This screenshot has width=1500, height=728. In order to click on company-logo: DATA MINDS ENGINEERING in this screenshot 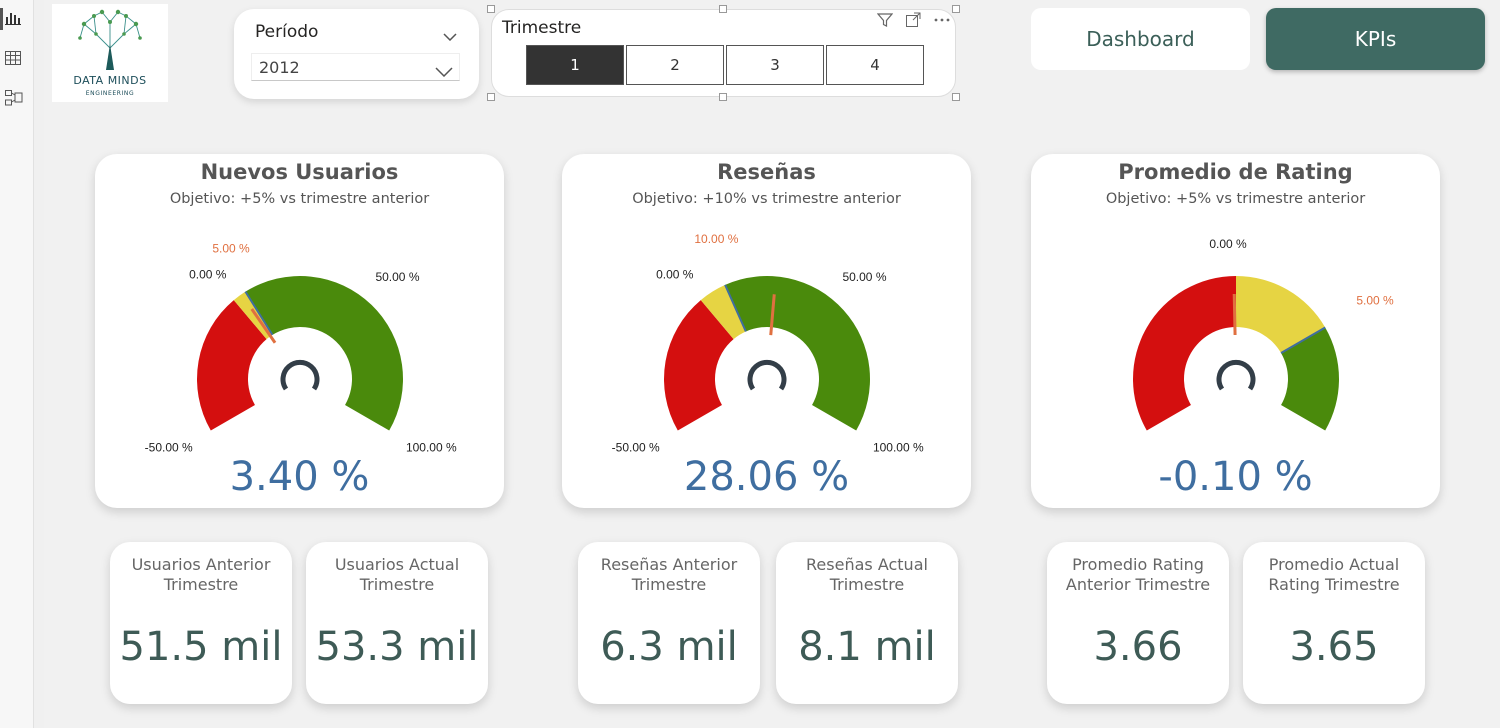, I will do `click(110, 53)`.